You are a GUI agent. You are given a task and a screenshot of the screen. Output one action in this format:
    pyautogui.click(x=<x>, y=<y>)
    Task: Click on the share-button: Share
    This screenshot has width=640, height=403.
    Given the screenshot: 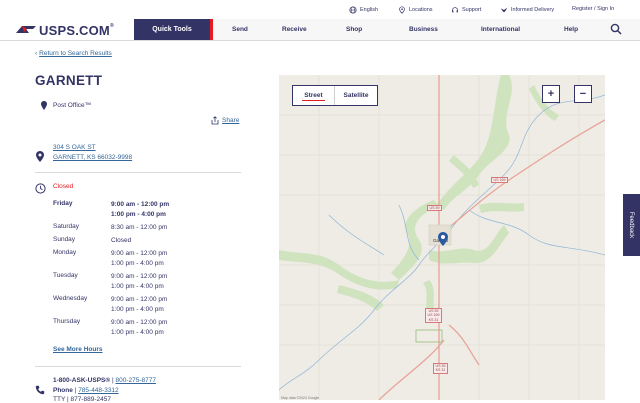 What is the action you would take?
    pyautogui.click(x=225, y=120)
    